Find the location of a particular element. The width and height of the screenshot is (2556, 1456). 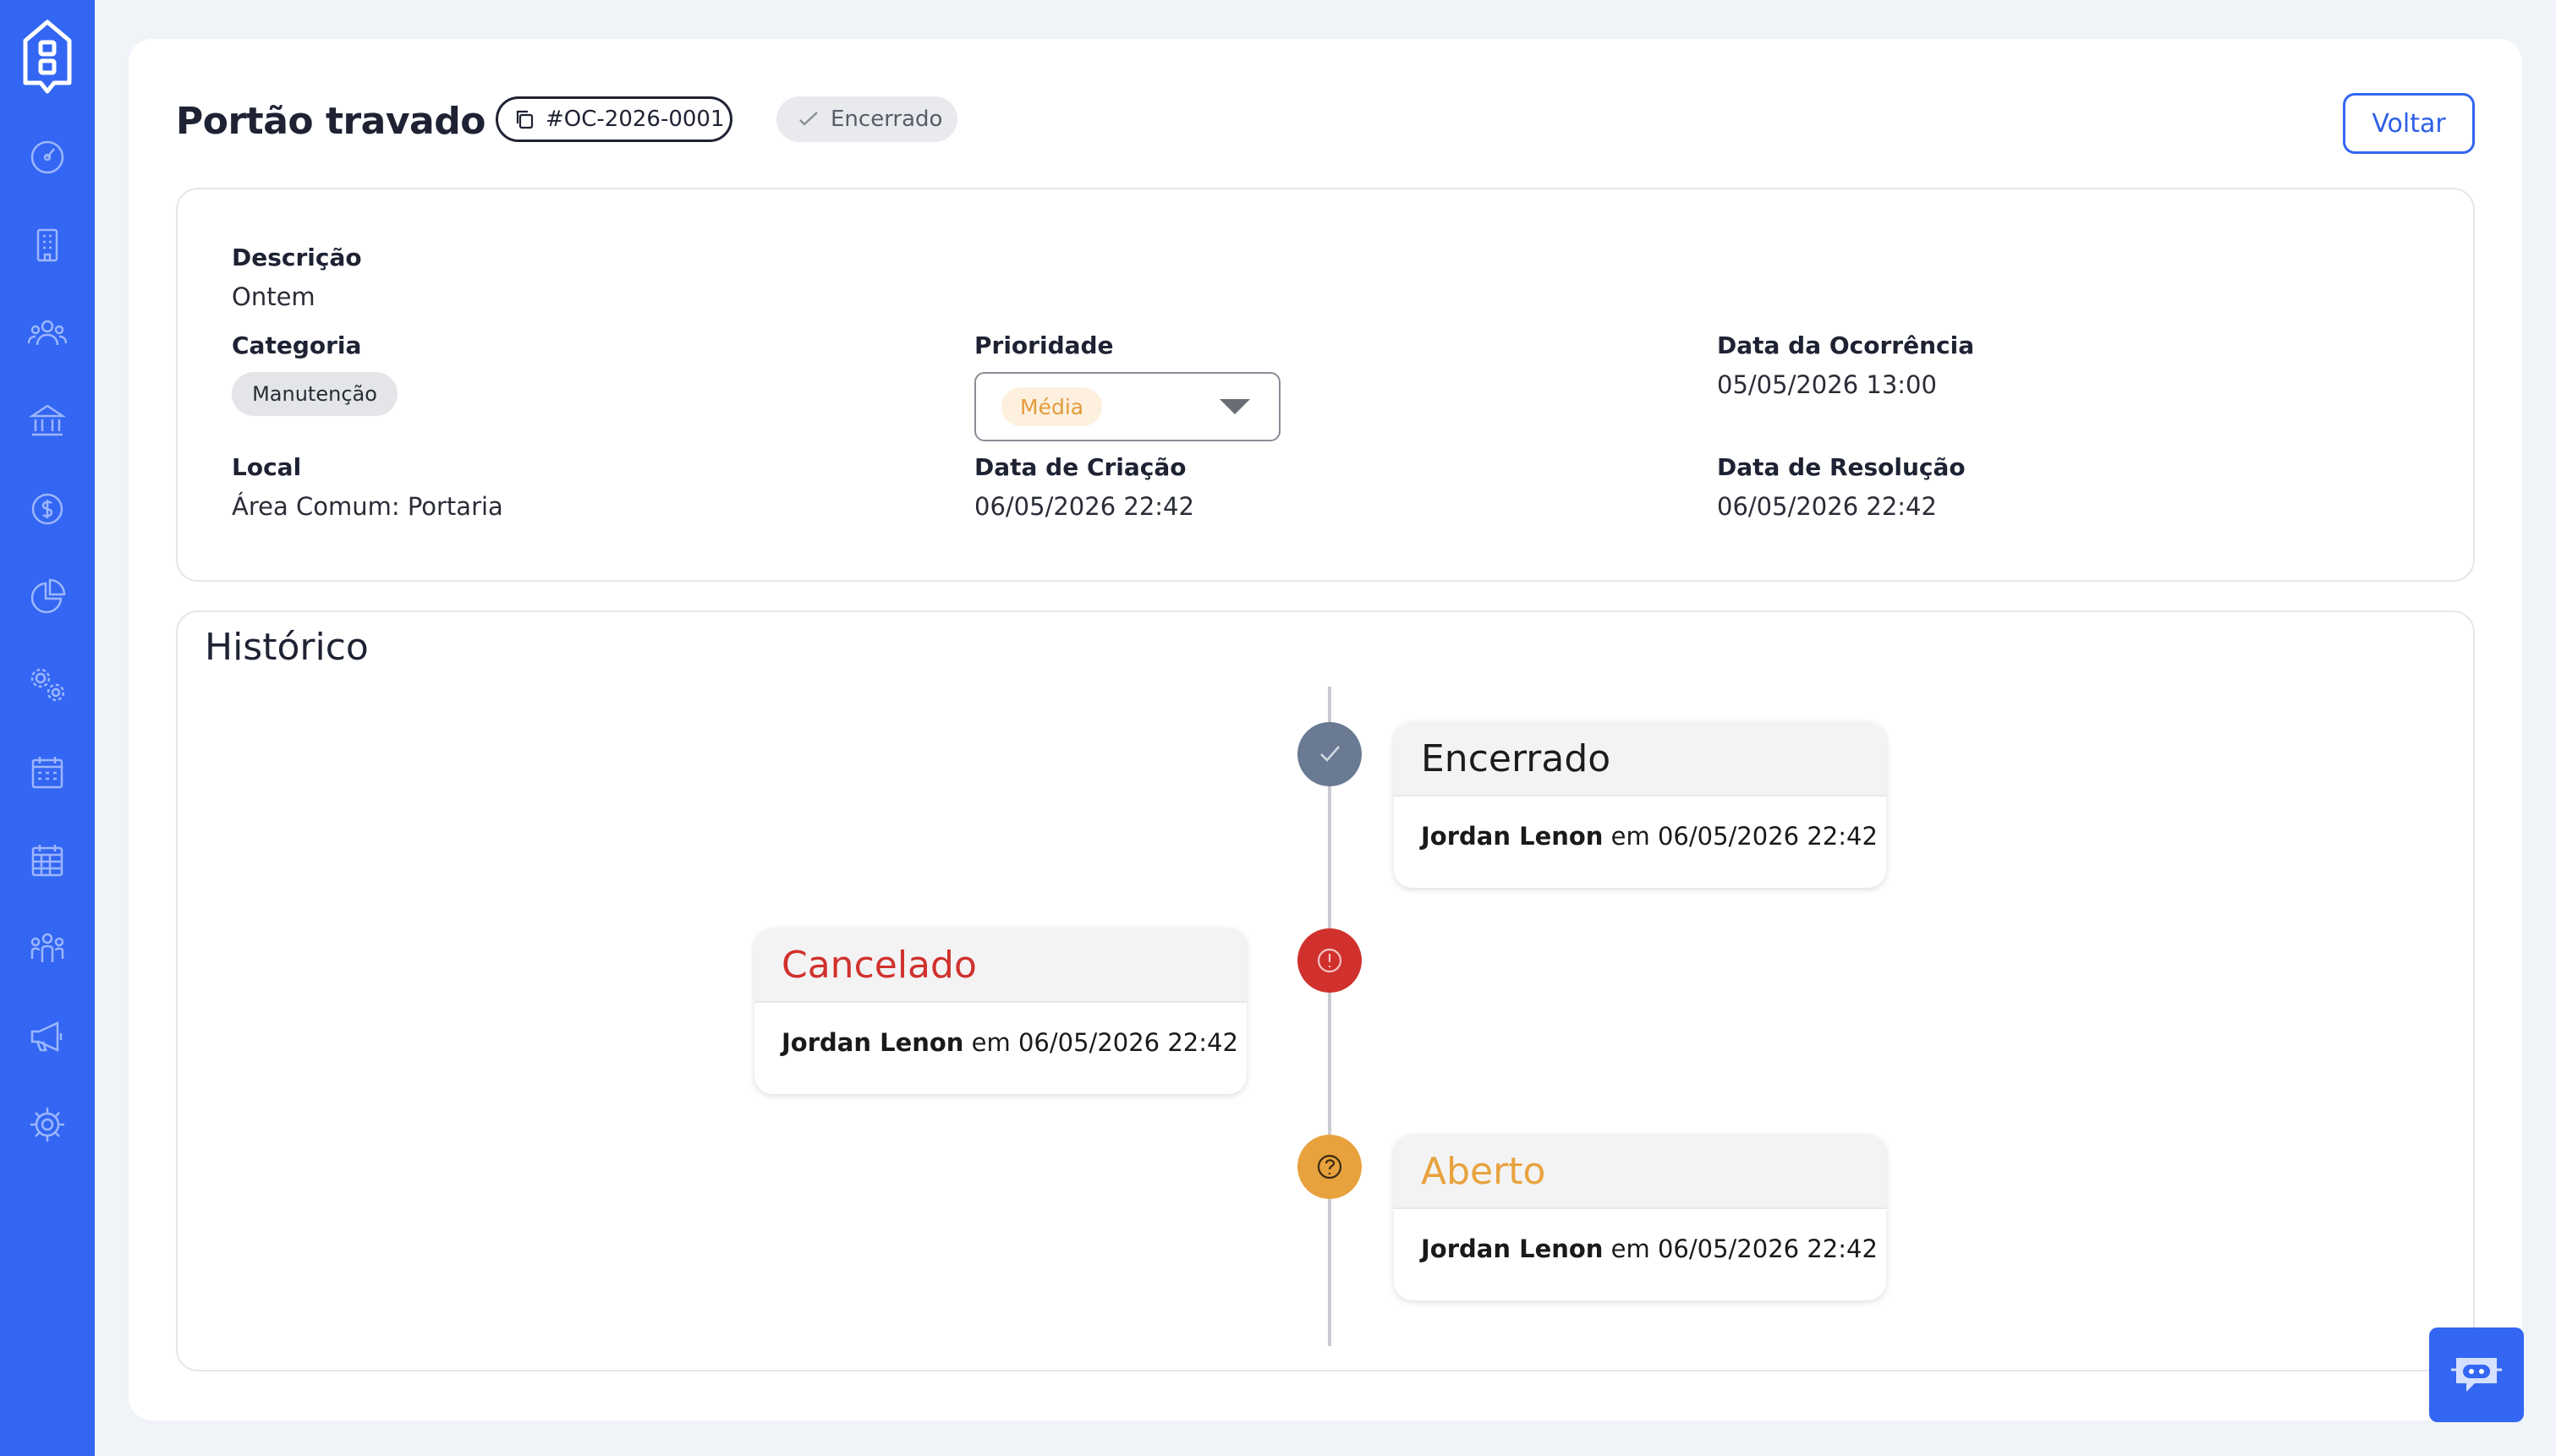

users-group-icon is located at coordinates (48, 333).